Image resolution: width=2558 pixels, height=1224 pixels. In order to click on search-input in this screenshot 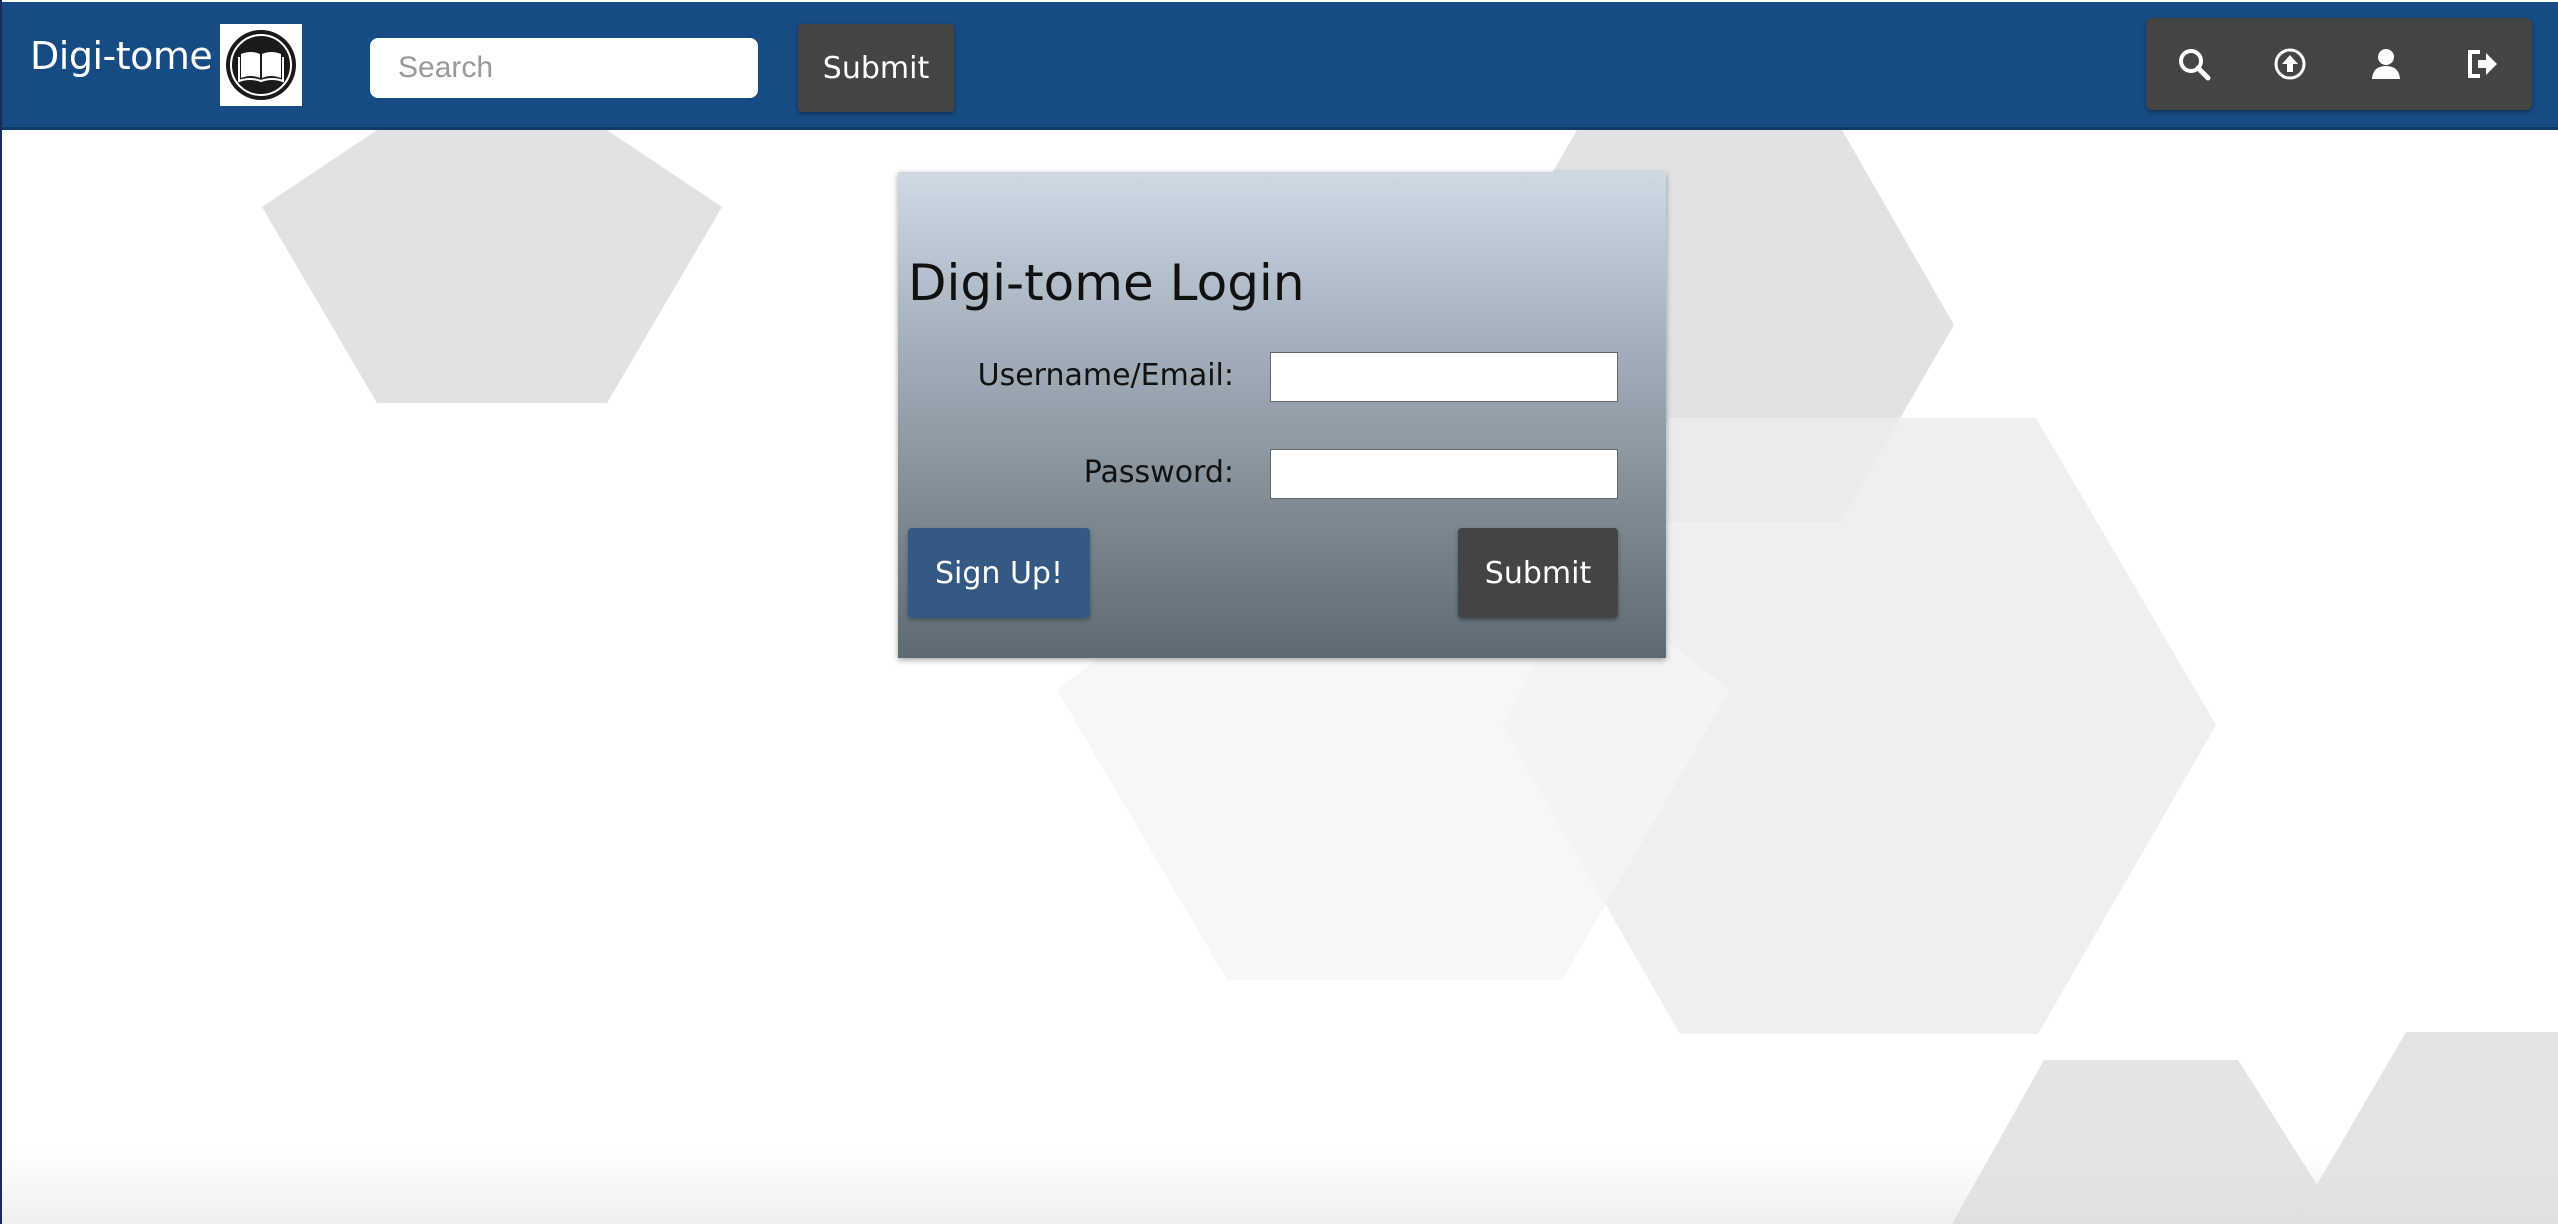, I will do `click(564, 68)`.